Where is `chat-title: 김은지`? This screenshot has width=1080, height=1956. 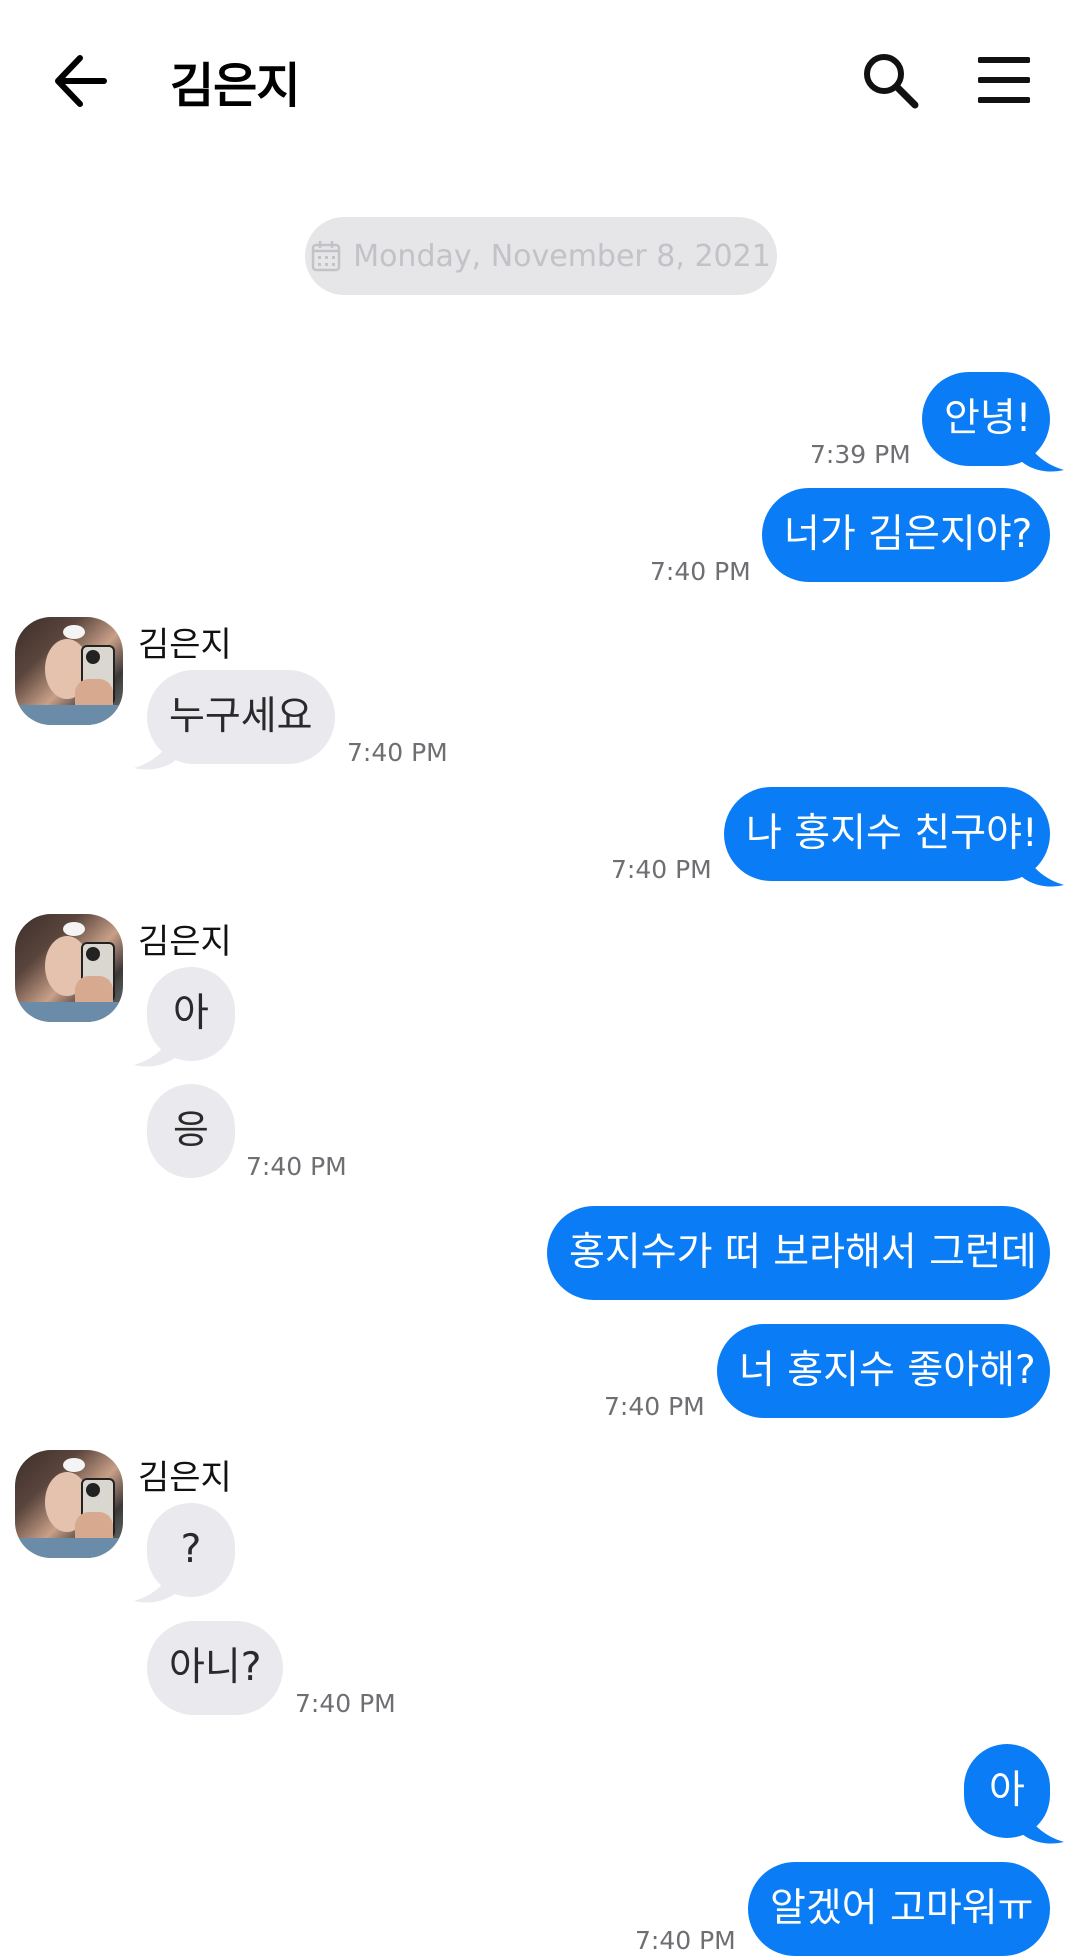 chat-title: 김은지 is located at coordinates (235, 86).